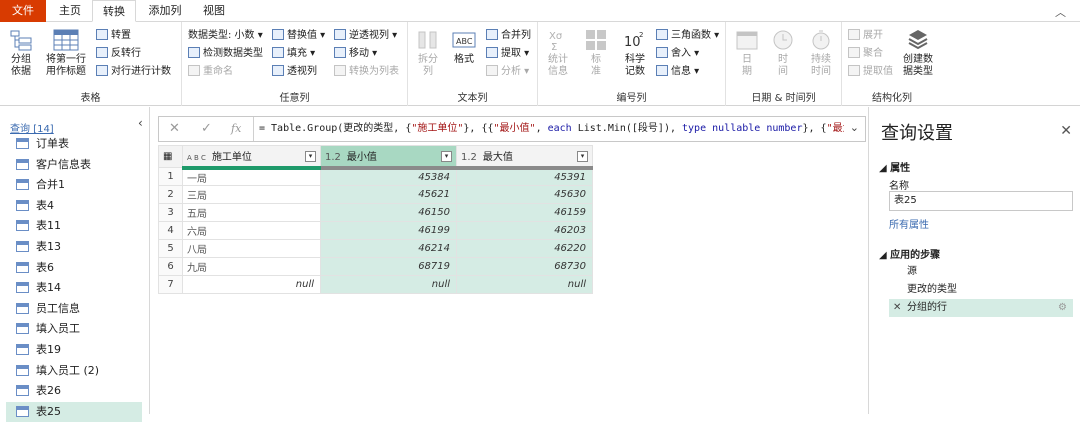  Describe the element at coordinates (388, 194) in the screenshot. I see `cell-min: 45621` at that location.